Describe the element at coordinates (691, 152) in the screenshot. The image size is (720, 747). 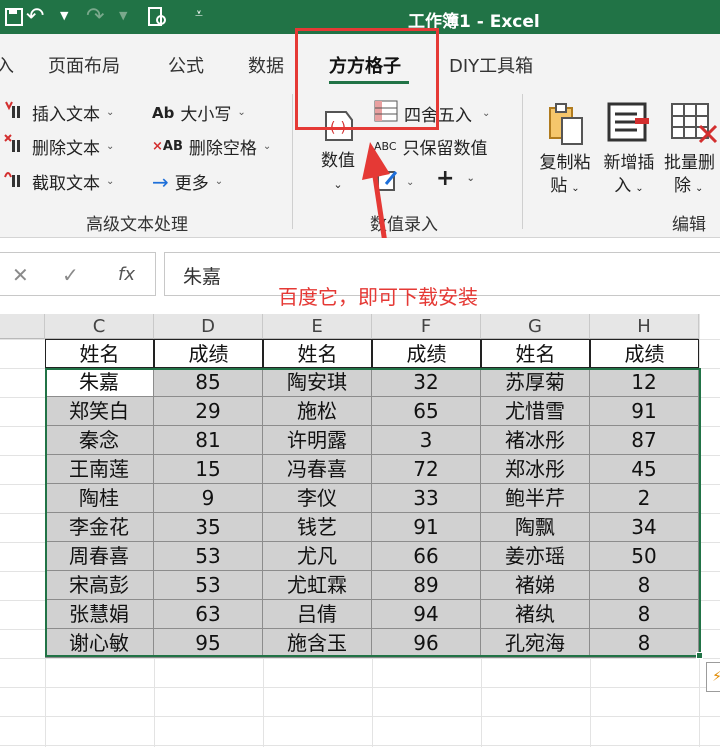
I see `batch-delete-button: 批量删 除 ⌄` at that location.